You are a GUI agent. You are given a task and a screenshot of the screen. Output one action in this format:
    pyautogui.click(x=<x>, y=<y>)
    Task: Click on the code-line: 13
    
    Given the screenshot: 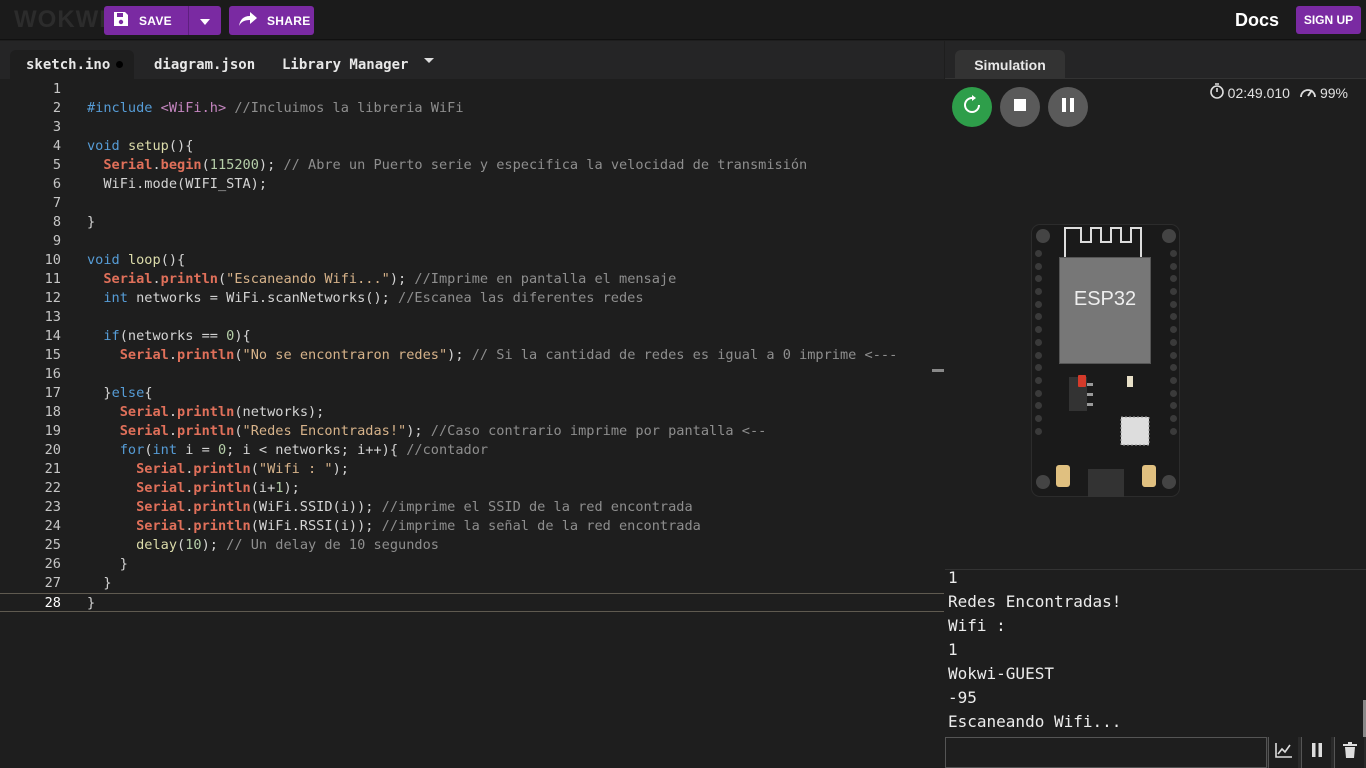 What is the action you would take?
    pyautogui.click(x=472, y=317)
    